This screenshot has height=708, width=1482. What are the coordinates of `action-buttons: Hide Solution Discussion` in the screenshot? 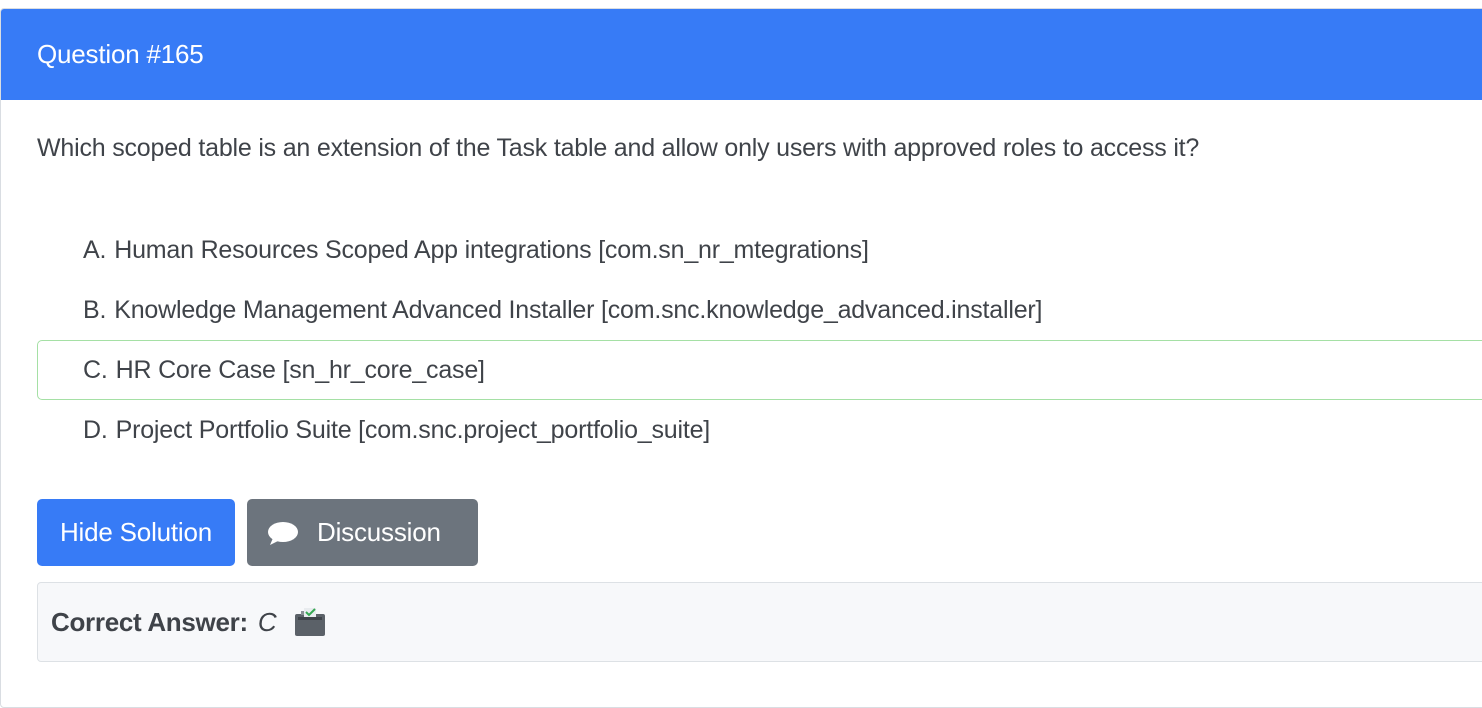 It's located at (257, 532).